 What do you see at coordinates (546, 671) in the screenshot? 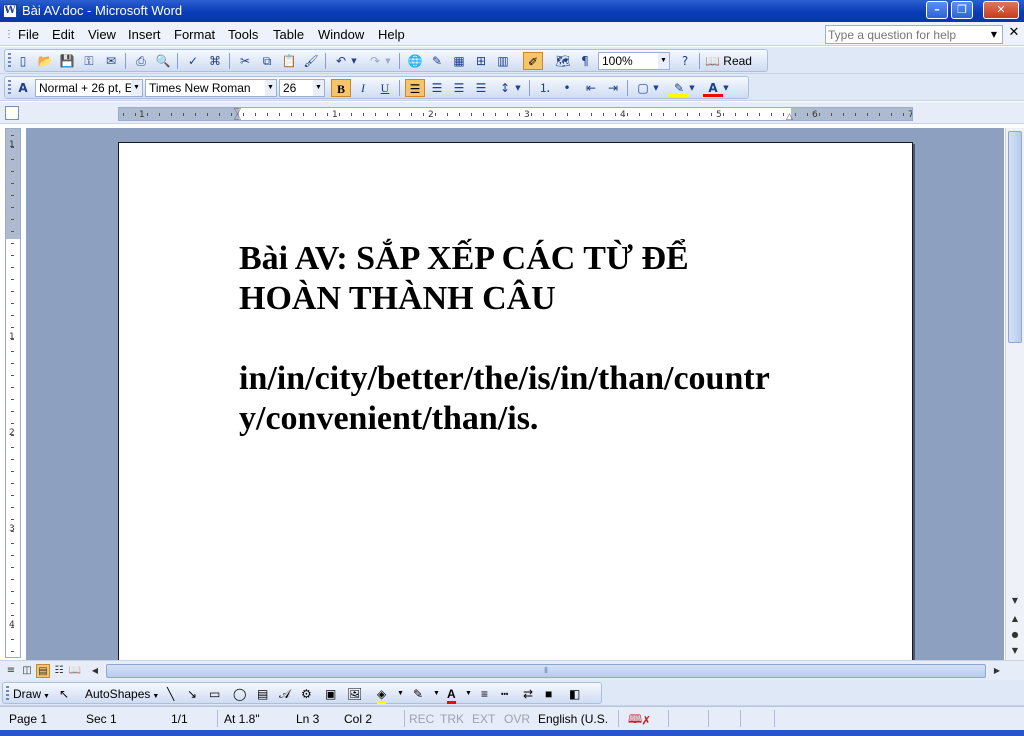
I see `horizontal-scrollbar: ⦀` at bounding box center [546, 671].